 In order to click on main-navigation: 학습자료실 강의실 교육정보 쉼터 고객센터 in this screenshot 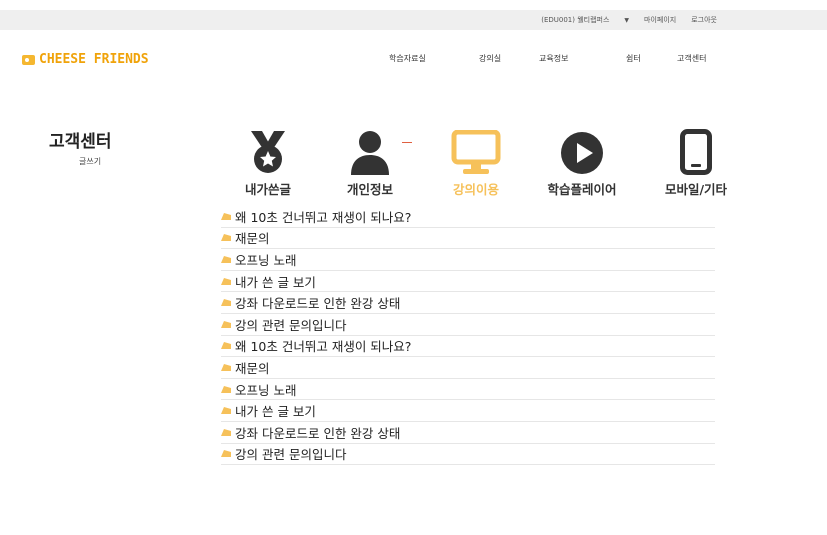, I will do `click(413, 60)`.